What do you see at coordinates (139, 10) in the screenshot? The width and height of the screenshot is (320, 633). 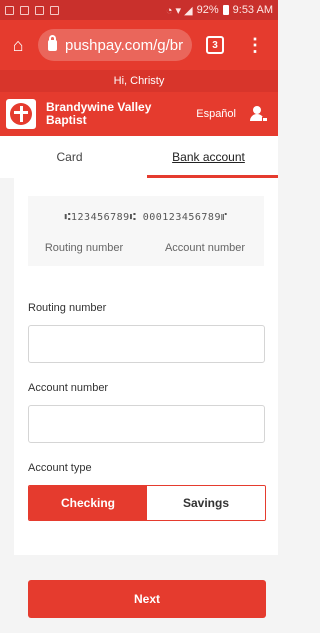 I see `status-bar: ◔ ▾ ◢ 92% 9:53 AM` at bounding box center [139, 10].